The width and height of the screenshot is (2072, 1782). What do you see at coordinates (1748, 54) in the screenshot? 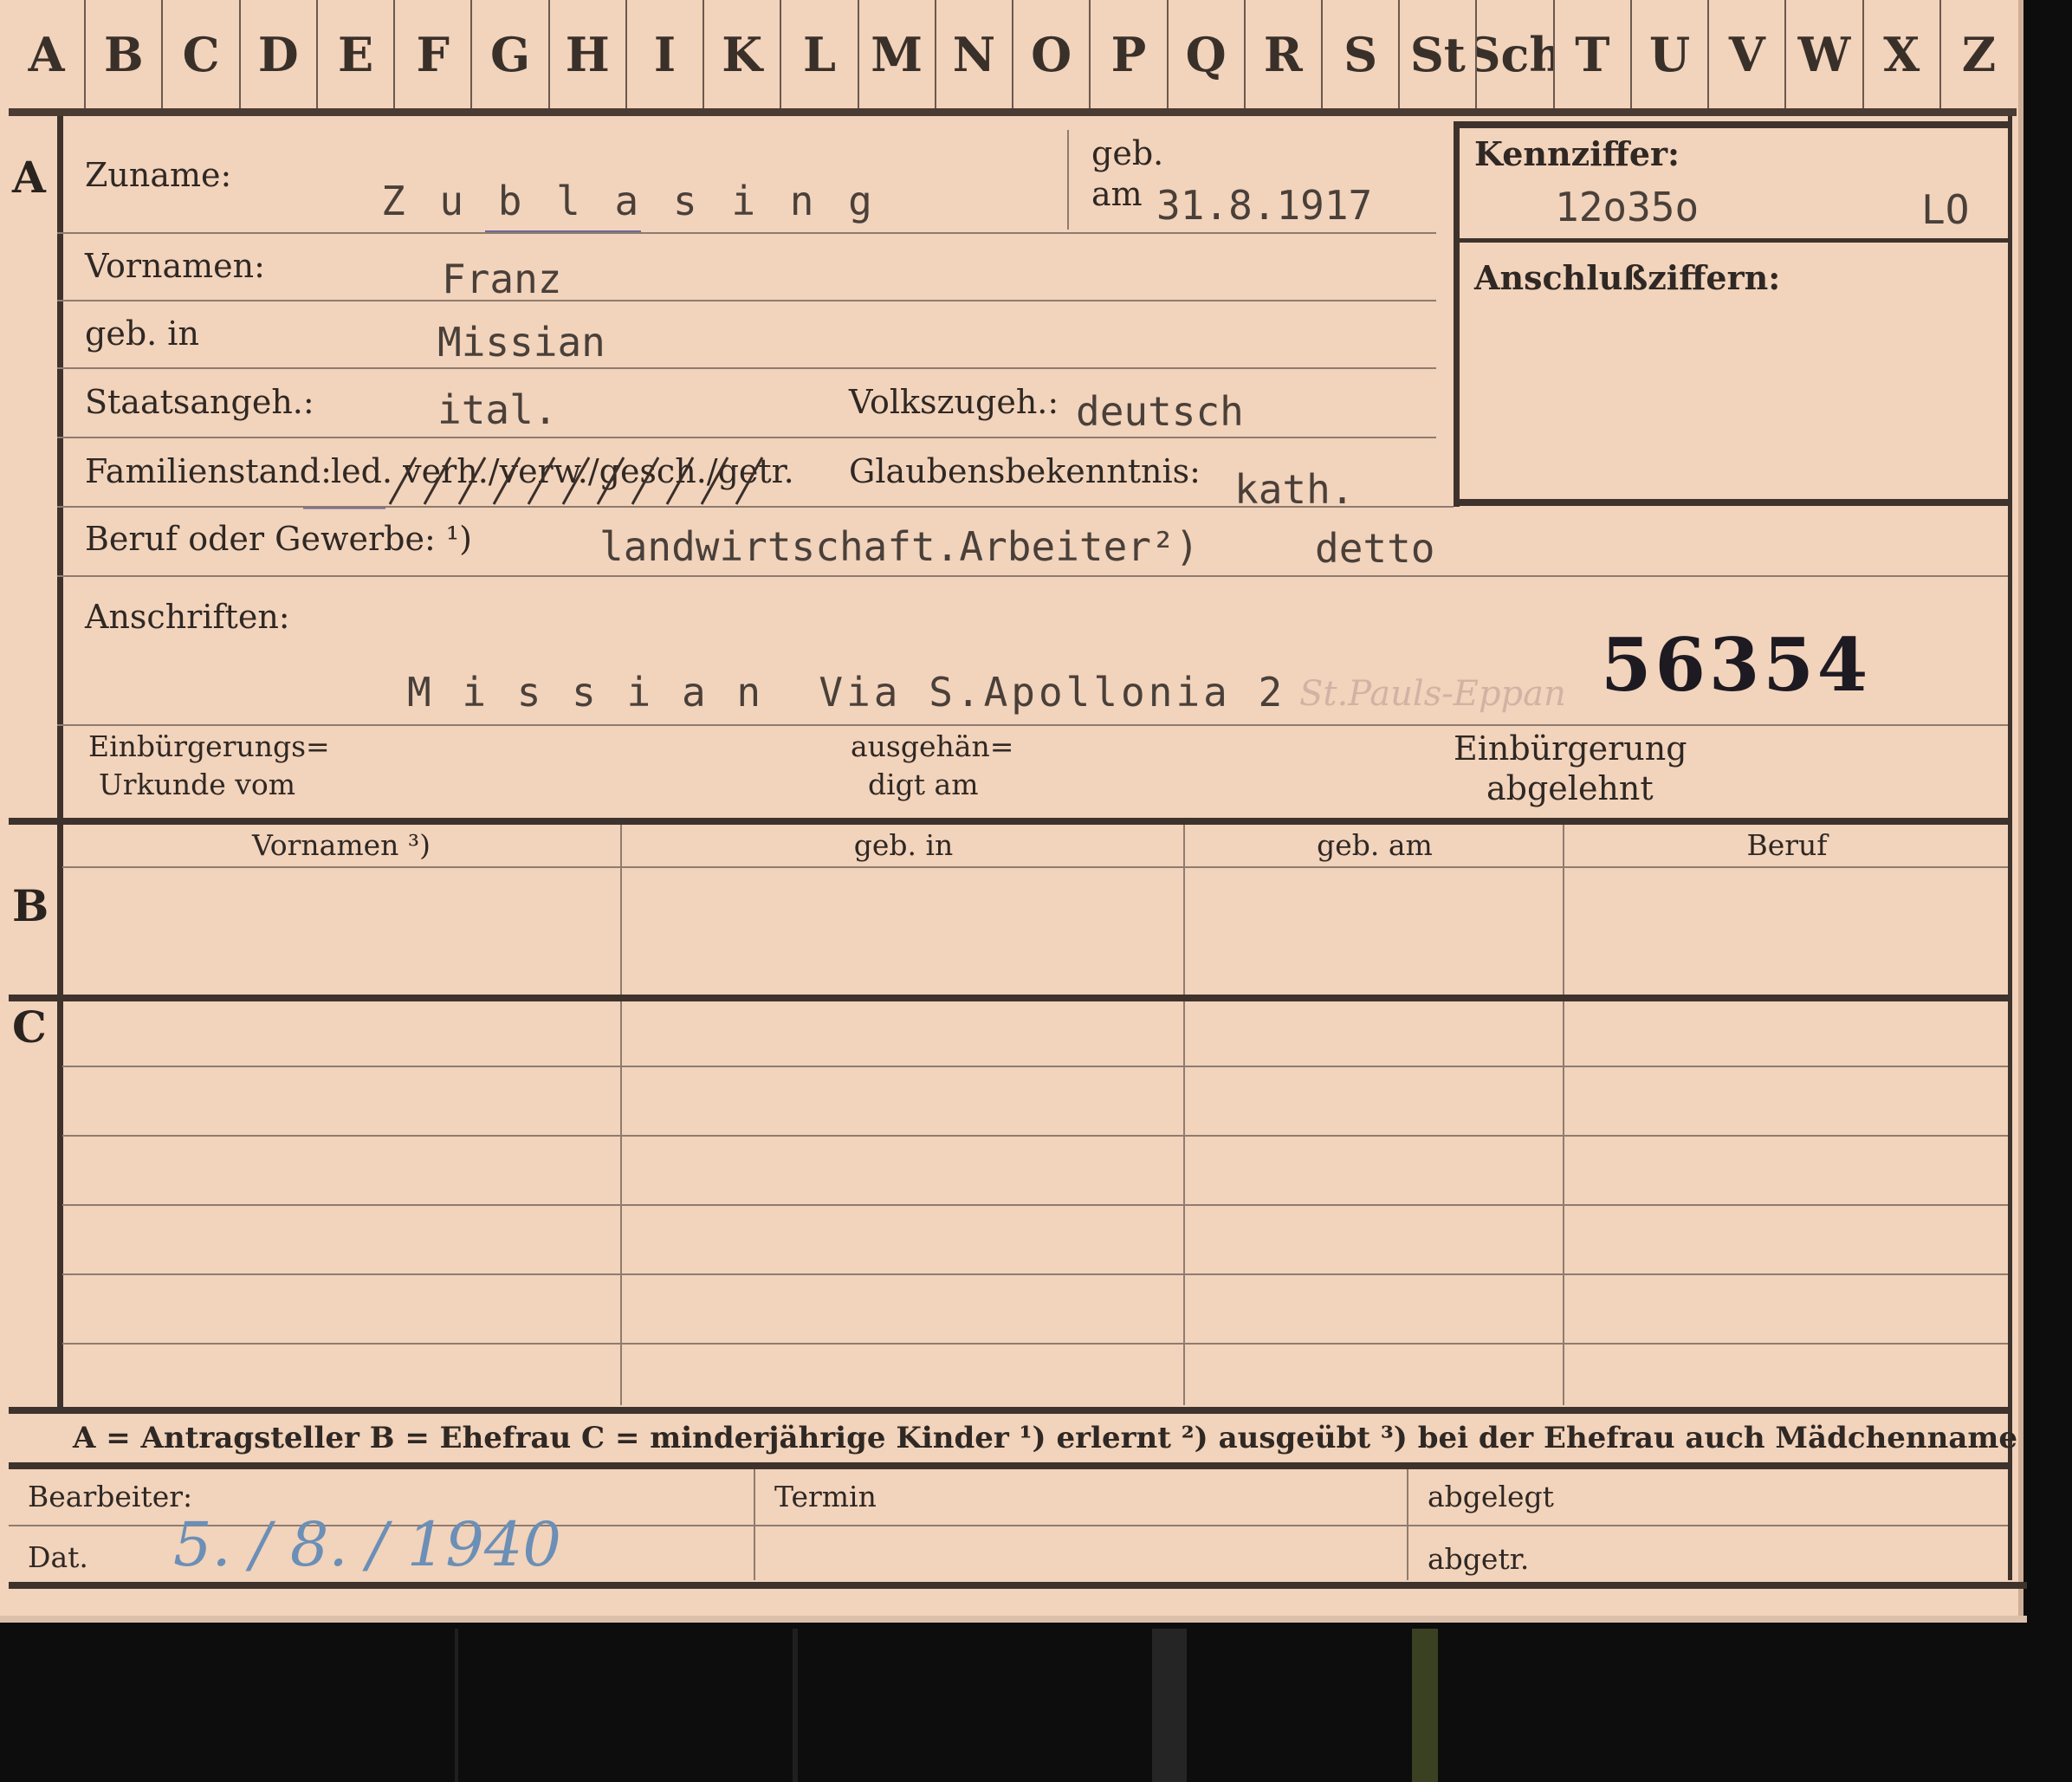
I see `index-tab-v: V` at bounding box center [1748, 54].